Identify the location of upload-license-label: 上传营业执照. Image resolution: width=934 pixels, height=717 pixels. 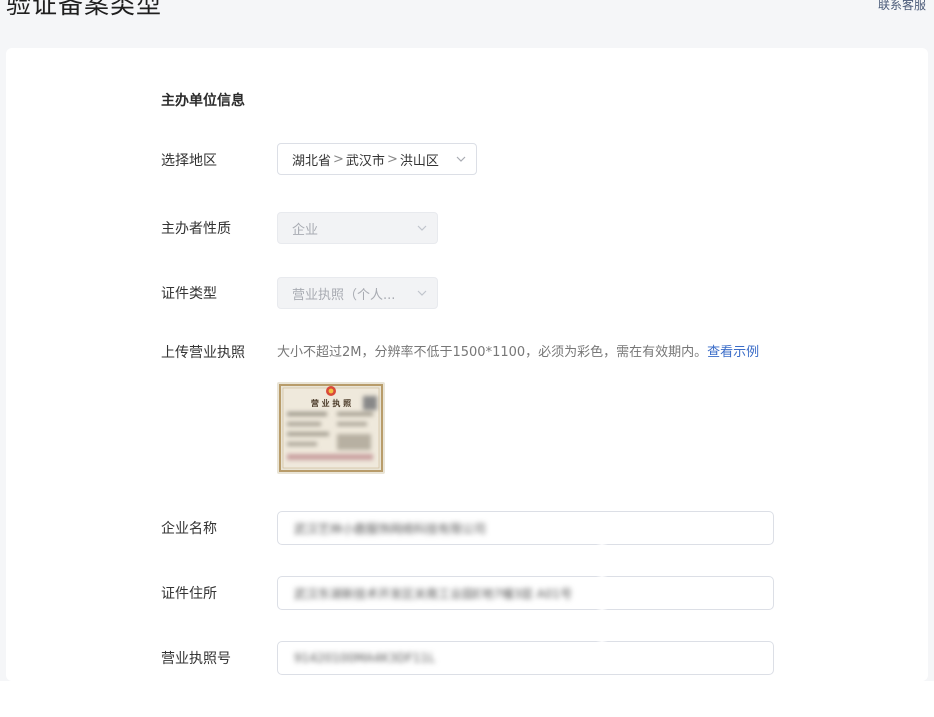
(203, 353).